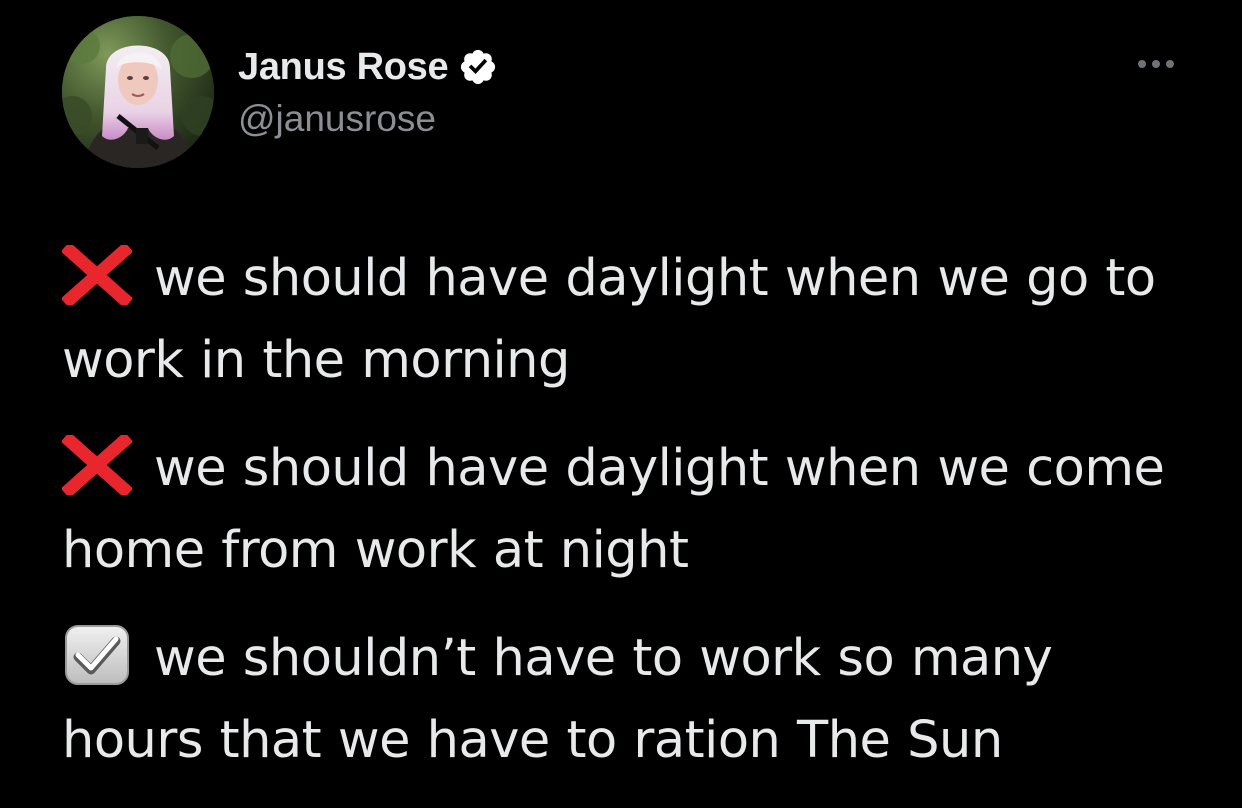  I want to click on avatar-image, so click(138, 92).